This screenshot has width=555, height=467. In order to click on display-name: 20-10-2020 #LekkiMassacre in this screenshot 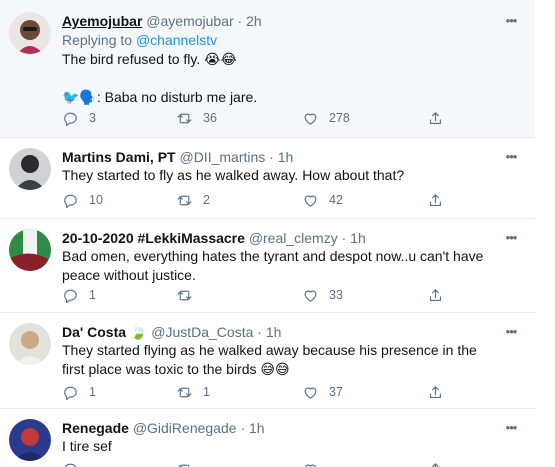, I will do `click(153, 238)`.